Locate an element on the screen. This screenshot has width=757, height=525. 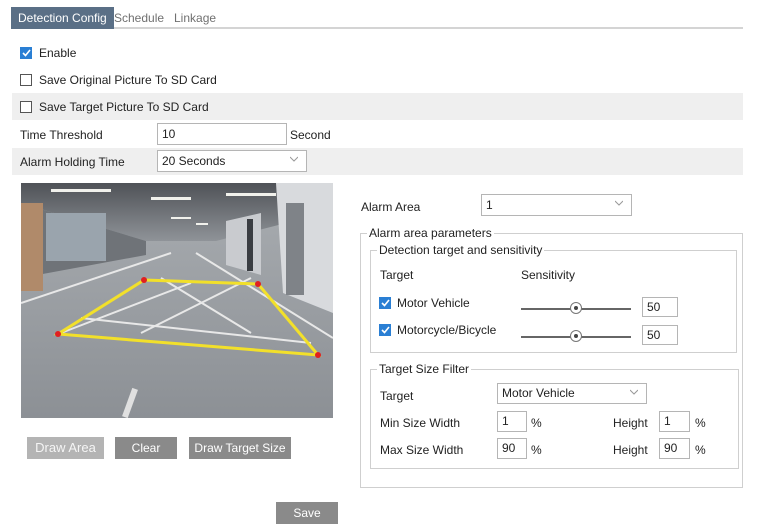
max-size-width-label: Max Size Width is located at coordinates (422, 450).